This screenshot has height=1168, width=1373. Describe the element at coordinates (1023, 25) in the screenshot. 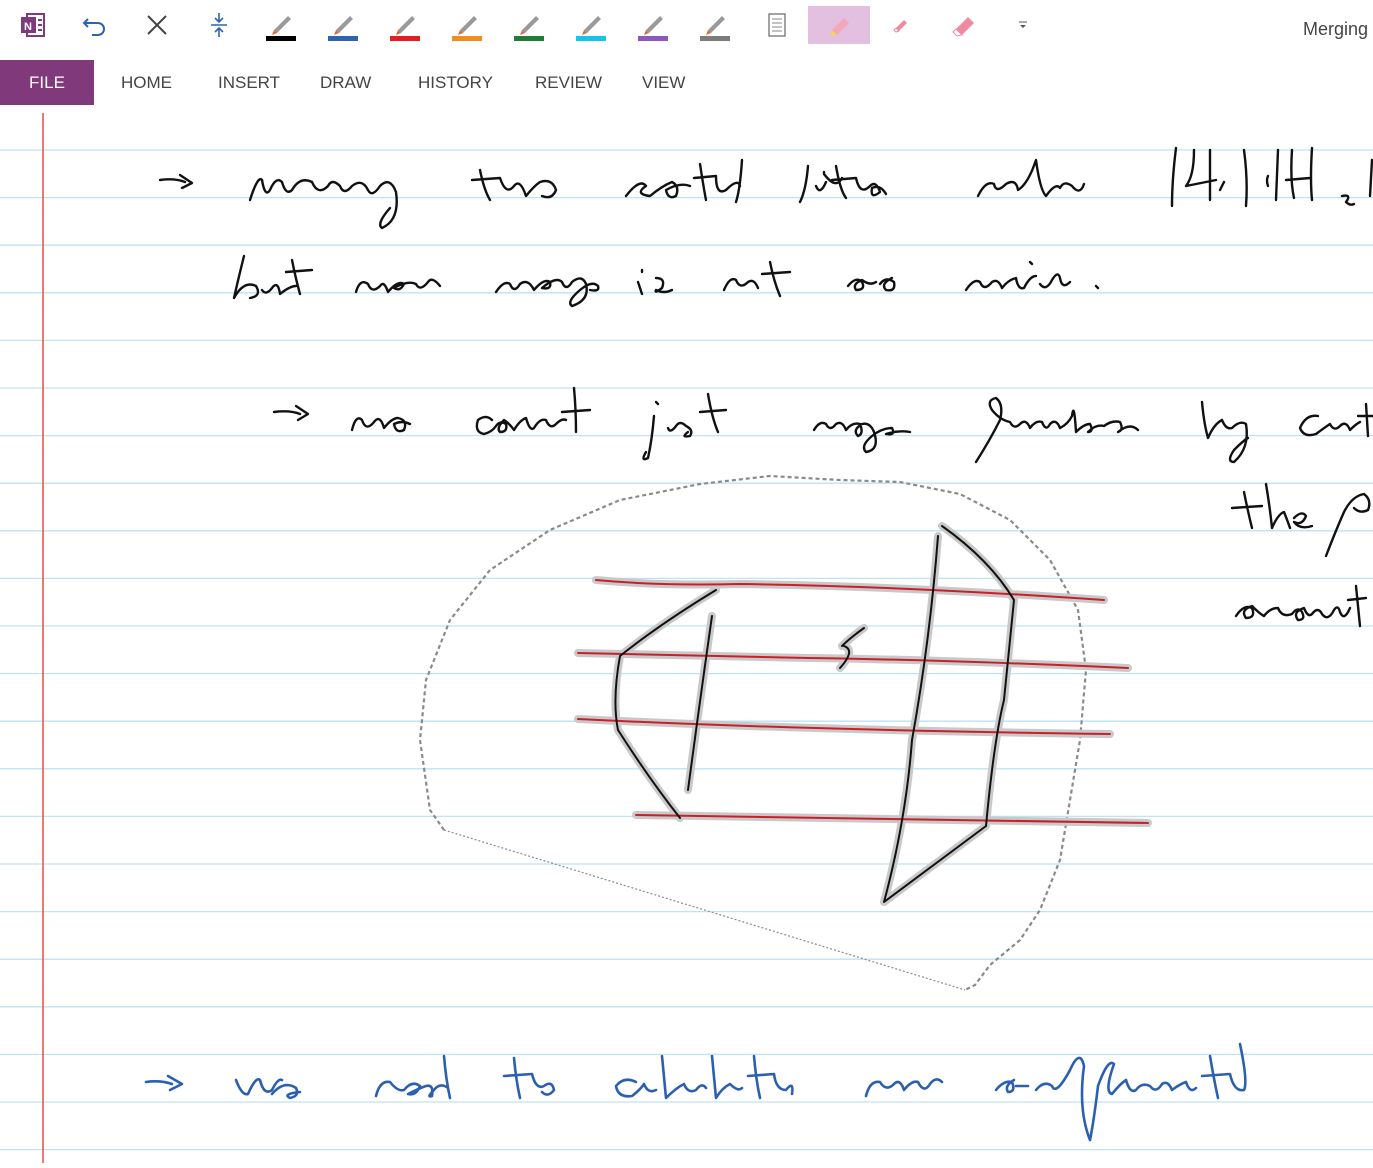

I see `customize-dropdown-icon` at that location.